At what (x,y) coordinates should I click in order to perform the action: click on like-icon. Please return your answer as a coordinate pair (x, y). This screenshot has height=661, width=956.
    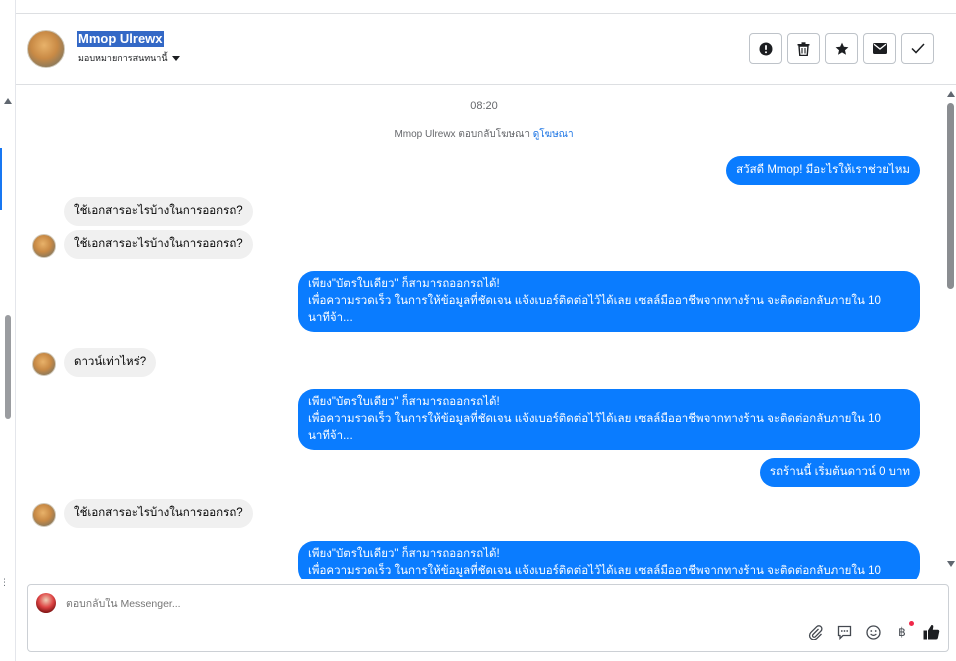
    Looking at the image, I should click on (931, 632).